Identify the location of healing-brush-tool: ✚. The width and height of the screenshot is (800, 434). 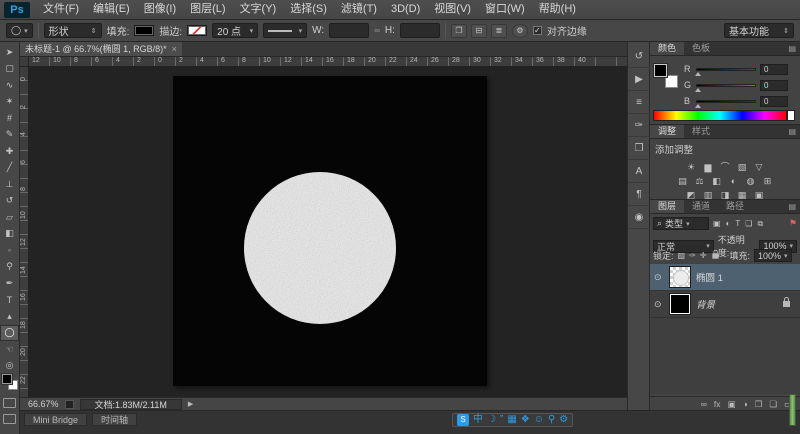
(9, 151).